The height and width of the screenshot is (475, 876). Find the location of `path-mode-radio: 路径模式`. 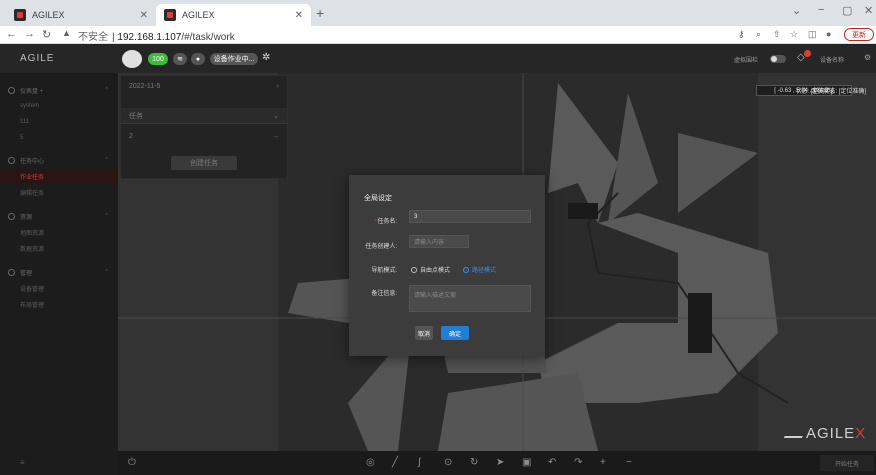

path-mode-radio: 路径模式 is located at coordinates (479, 269).